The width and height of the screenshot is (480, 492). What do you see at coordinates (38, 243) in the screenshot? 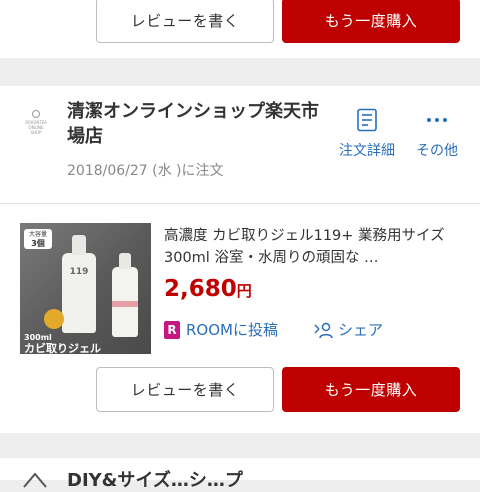
I see `volume-badge-count: 3個` at bounding box center [38, 243].